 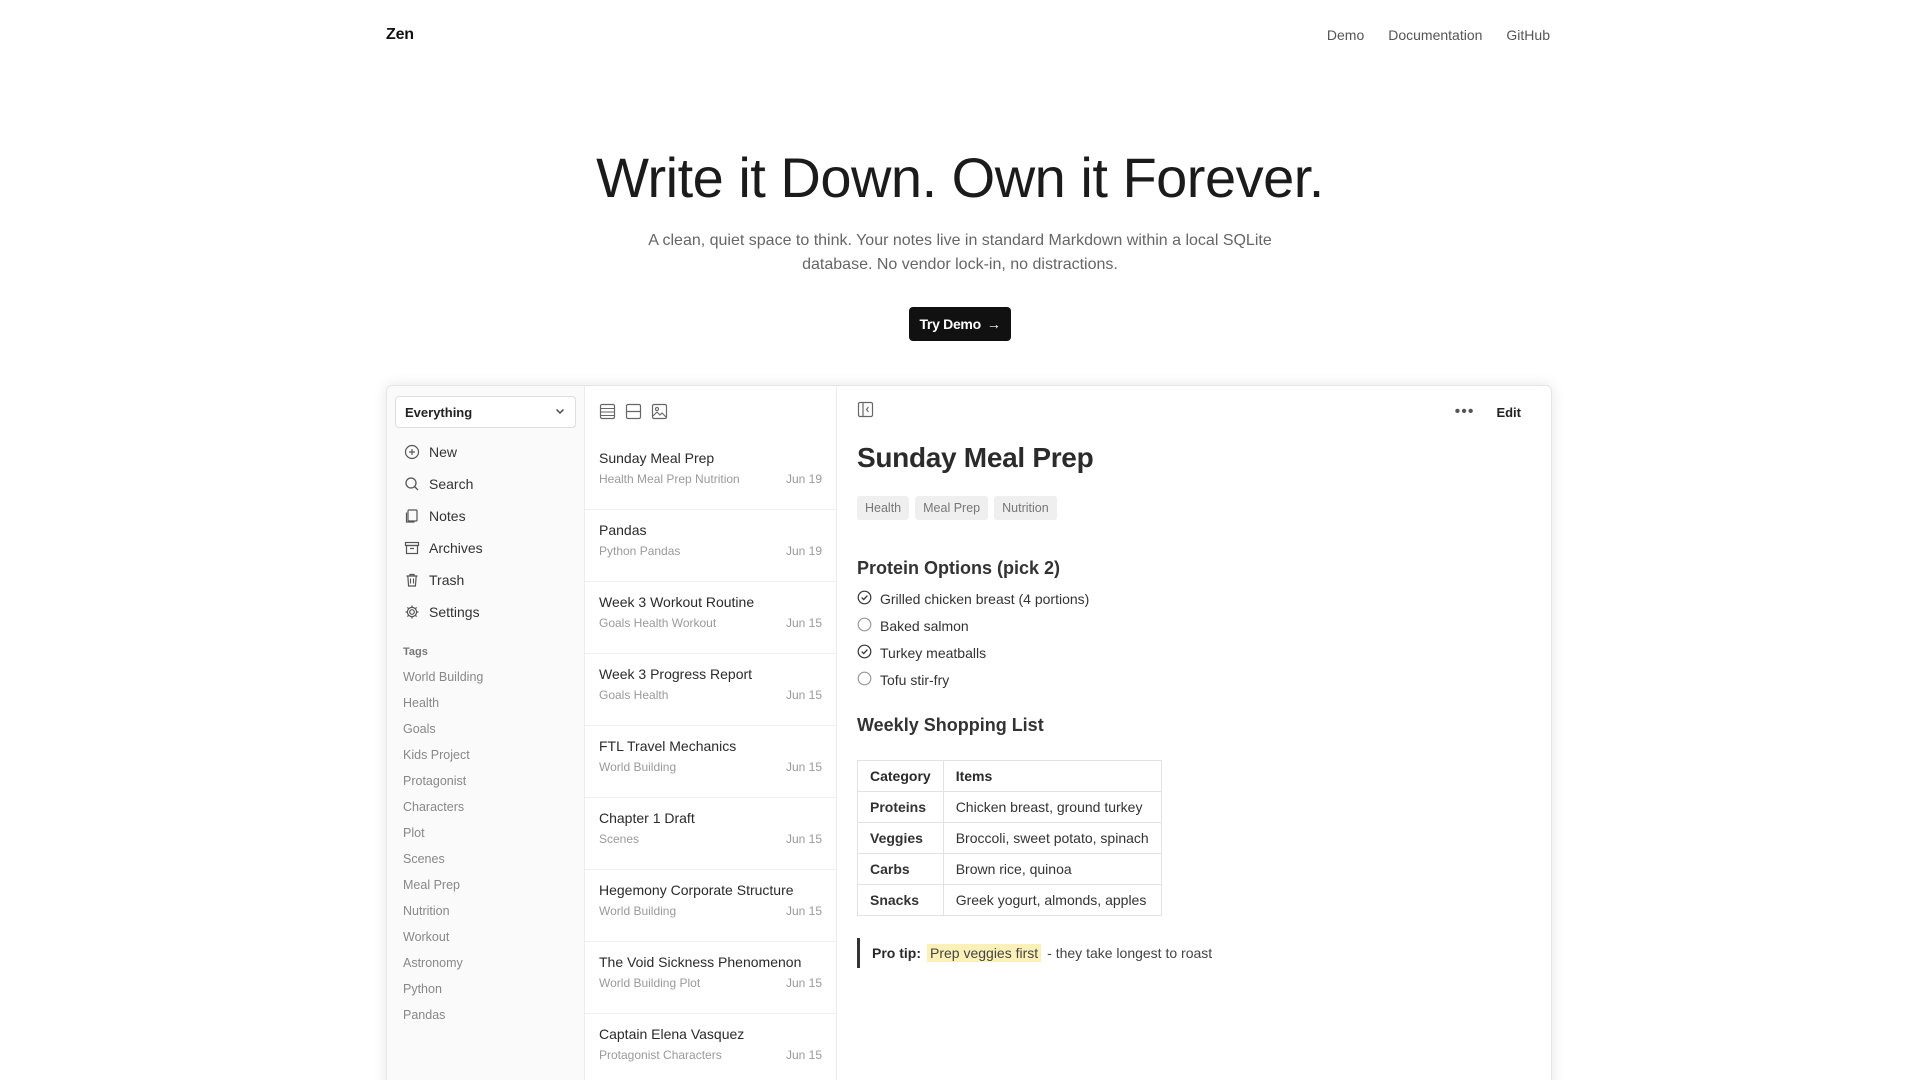 I want to click on tag-item: Python, so click(x=485, y=989).